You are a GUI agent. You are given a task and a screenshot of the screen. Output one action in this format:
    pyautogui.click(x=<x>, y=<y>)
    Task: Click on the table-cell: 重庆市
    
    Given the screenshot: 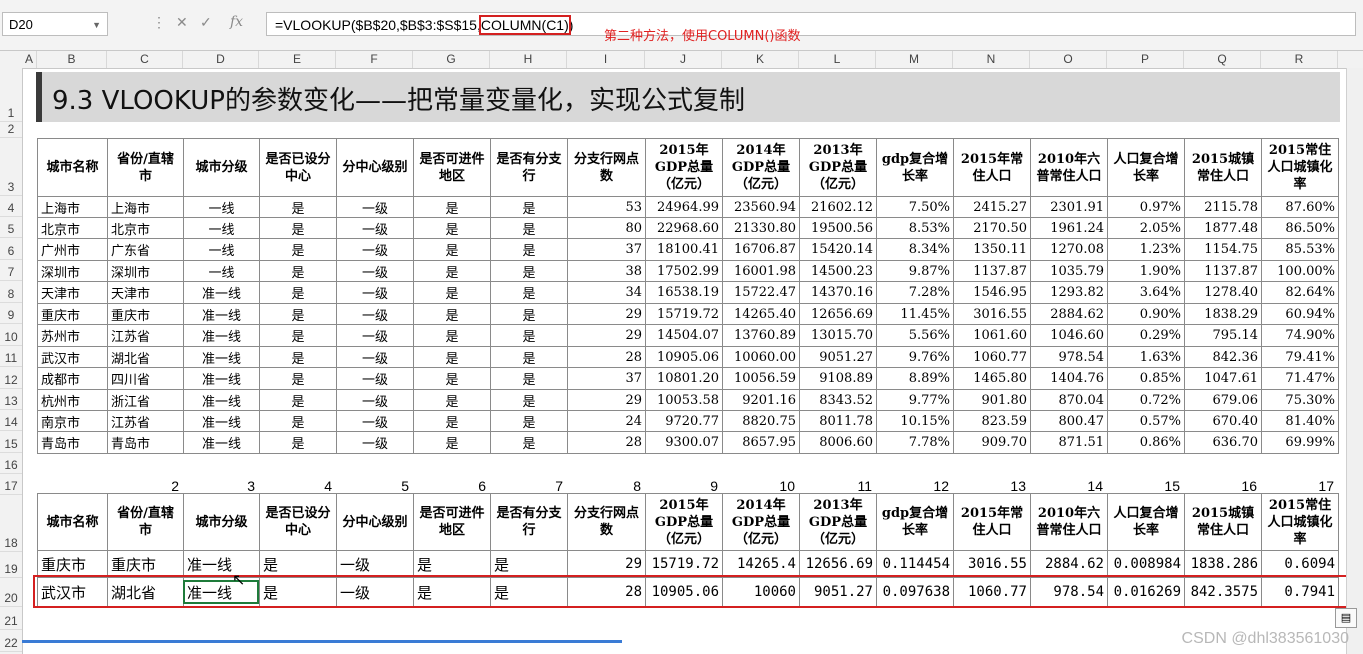 What is the action you would take?
    pyautogui.click(x=145, y=314)
    